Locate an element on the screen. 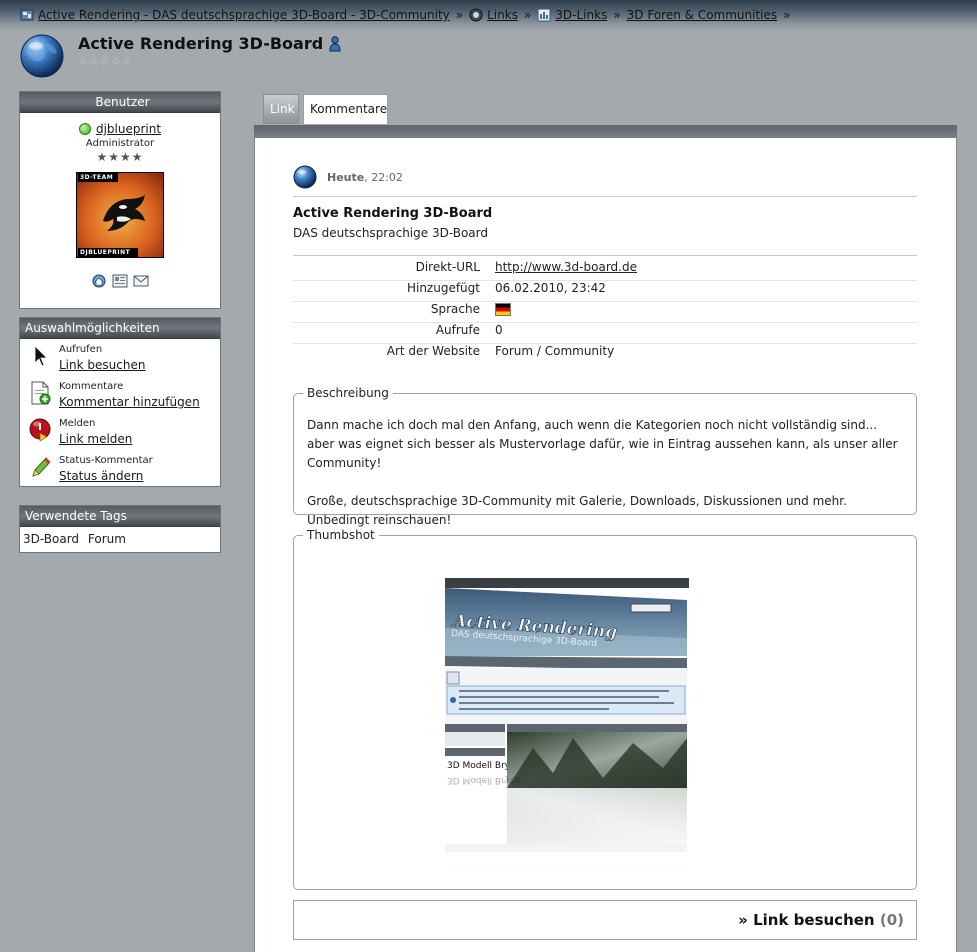 The width and height of the screenshot is (977, 952). option-label: Kommentare is located at coordinates (91, 386).